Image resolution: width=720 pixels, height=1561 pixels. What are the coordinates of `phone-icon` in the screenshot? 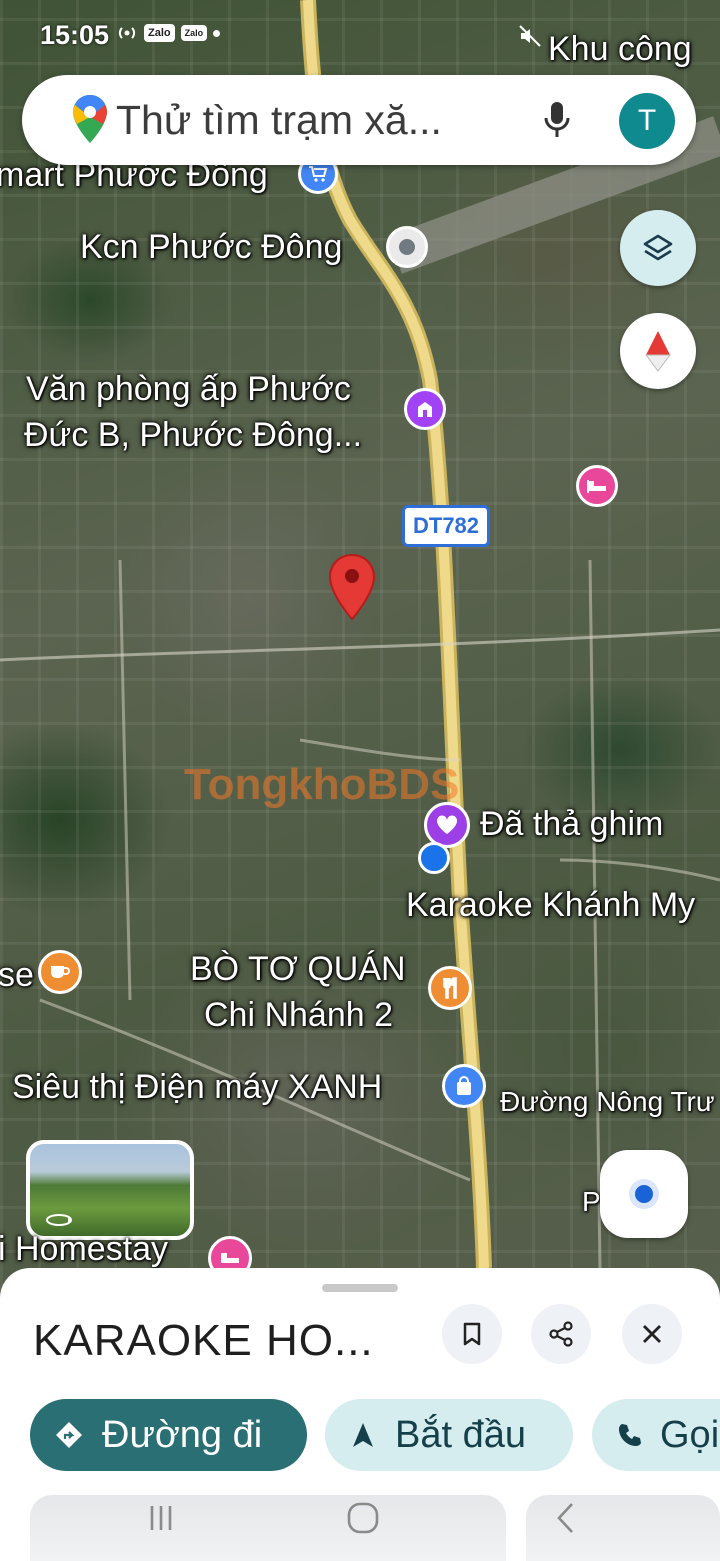 It's located at (630, 1435).